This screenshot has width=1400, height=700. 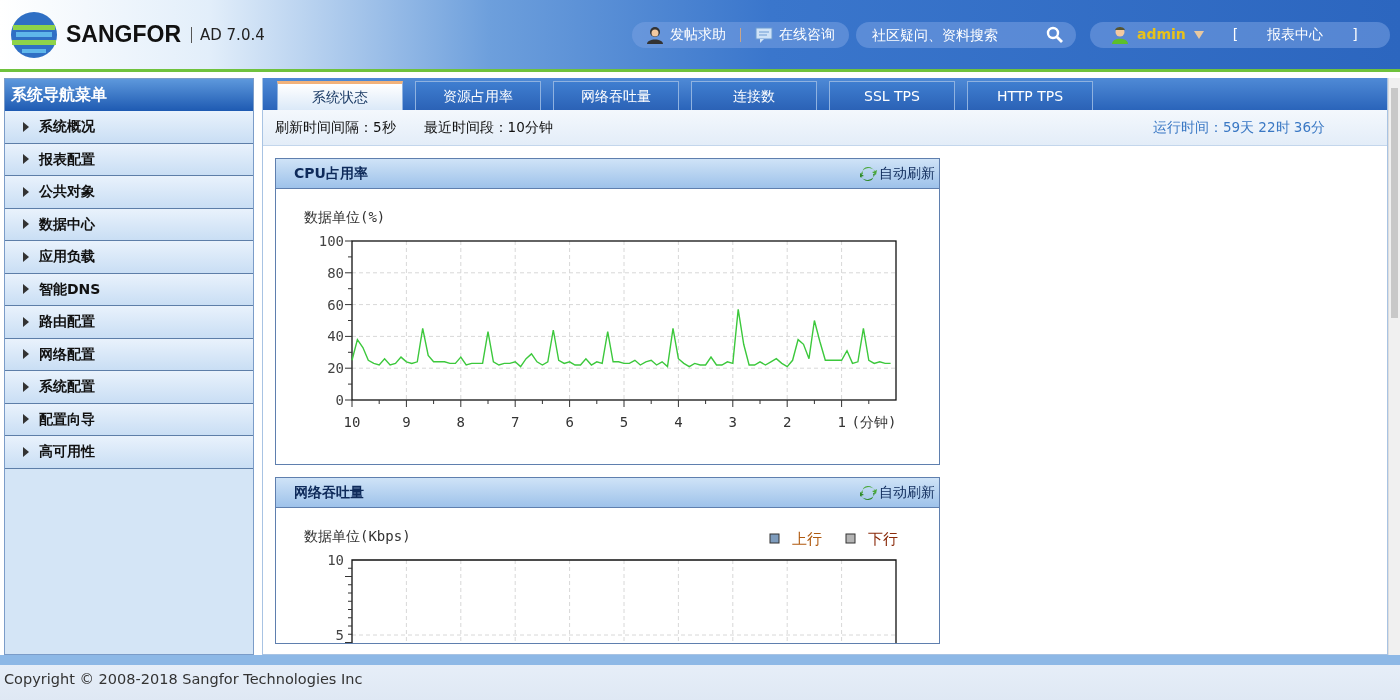 What do you see at coordinates (406, 422) in the screenshot?
I see `x-tick-label: 9` at bounding box center [406, 422].